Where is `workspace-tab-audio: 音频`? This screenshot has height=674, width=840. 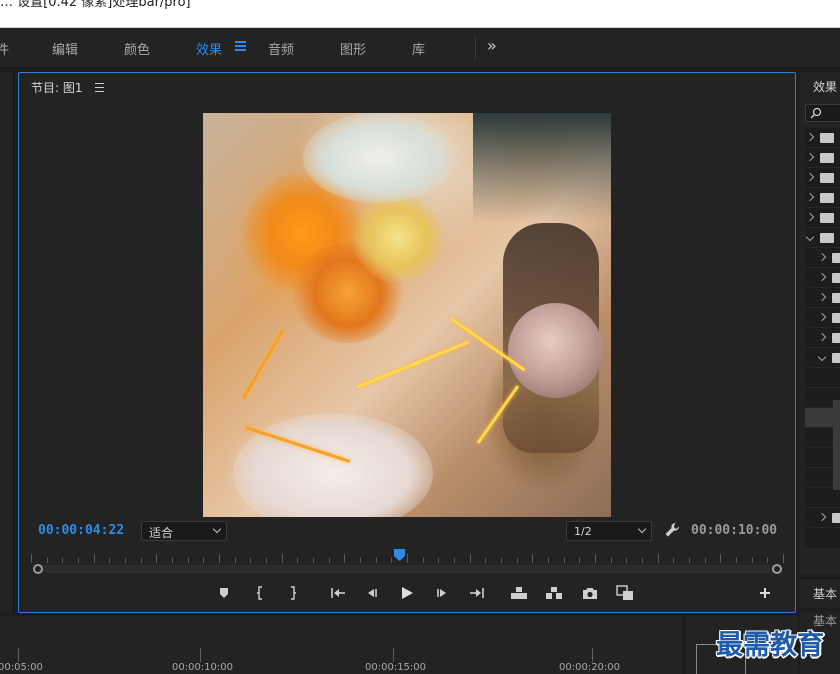 workspace-tab-audio: 音频 is located at coordinates (281, 48).